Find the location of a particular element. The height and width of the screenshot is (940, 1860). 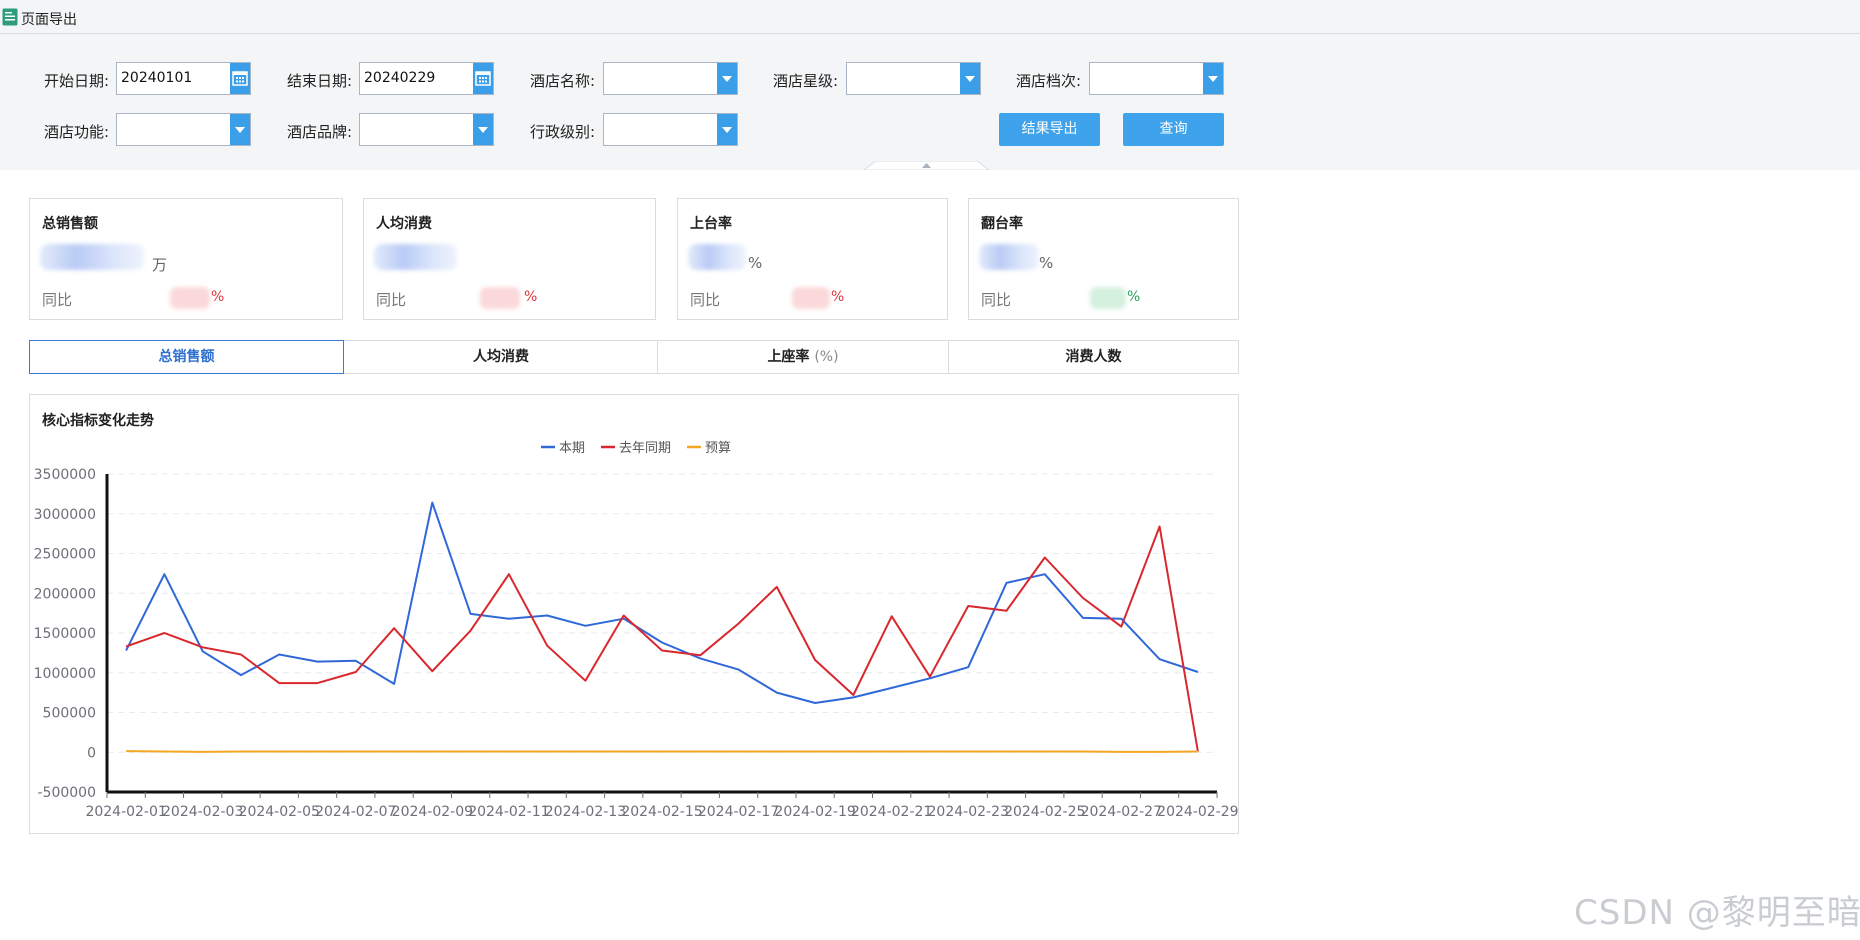

tab-occupancy: 上座率 (%) is located at coordinates (803, 357).